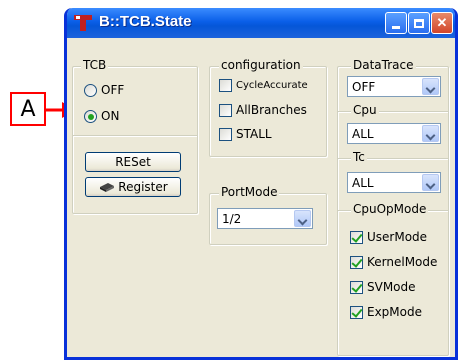 This screenshot has height=360, width=468. What do you see at coordinates (265, 218) in the screenshot?
I see `portmode-select: 1/2` at bounding box center [265, 218].